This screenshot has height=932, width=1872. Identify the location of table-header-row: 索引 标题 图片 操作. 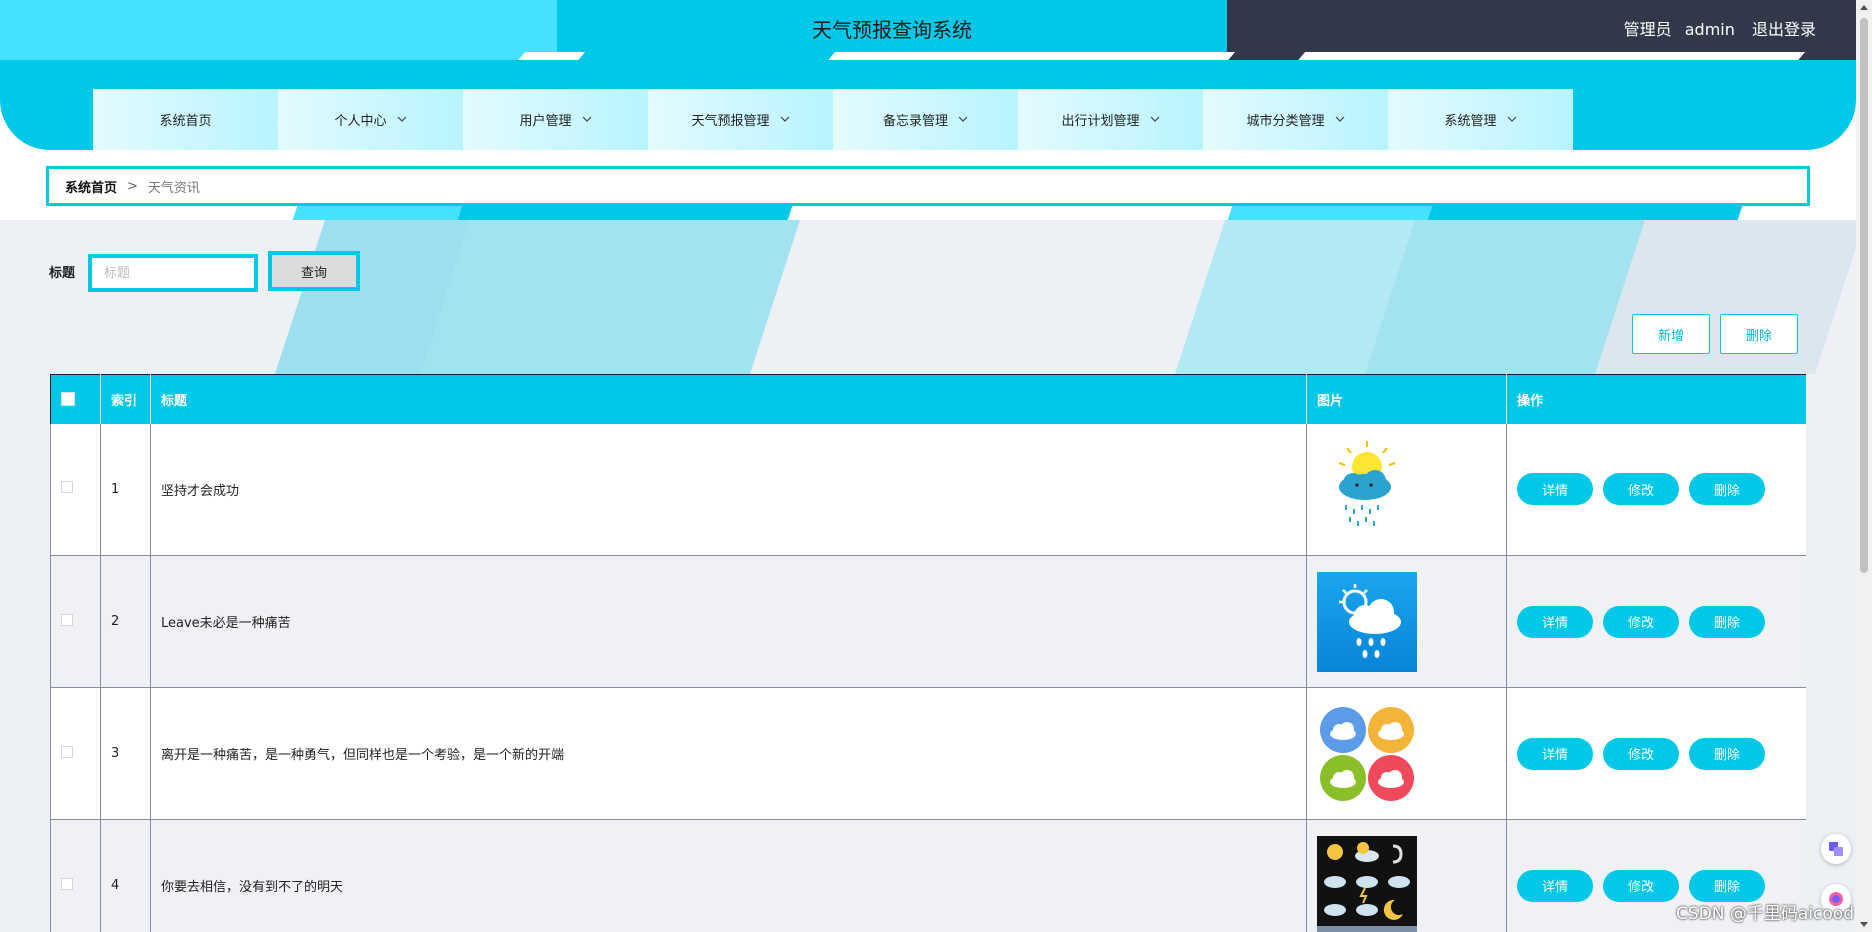
(928, 399).